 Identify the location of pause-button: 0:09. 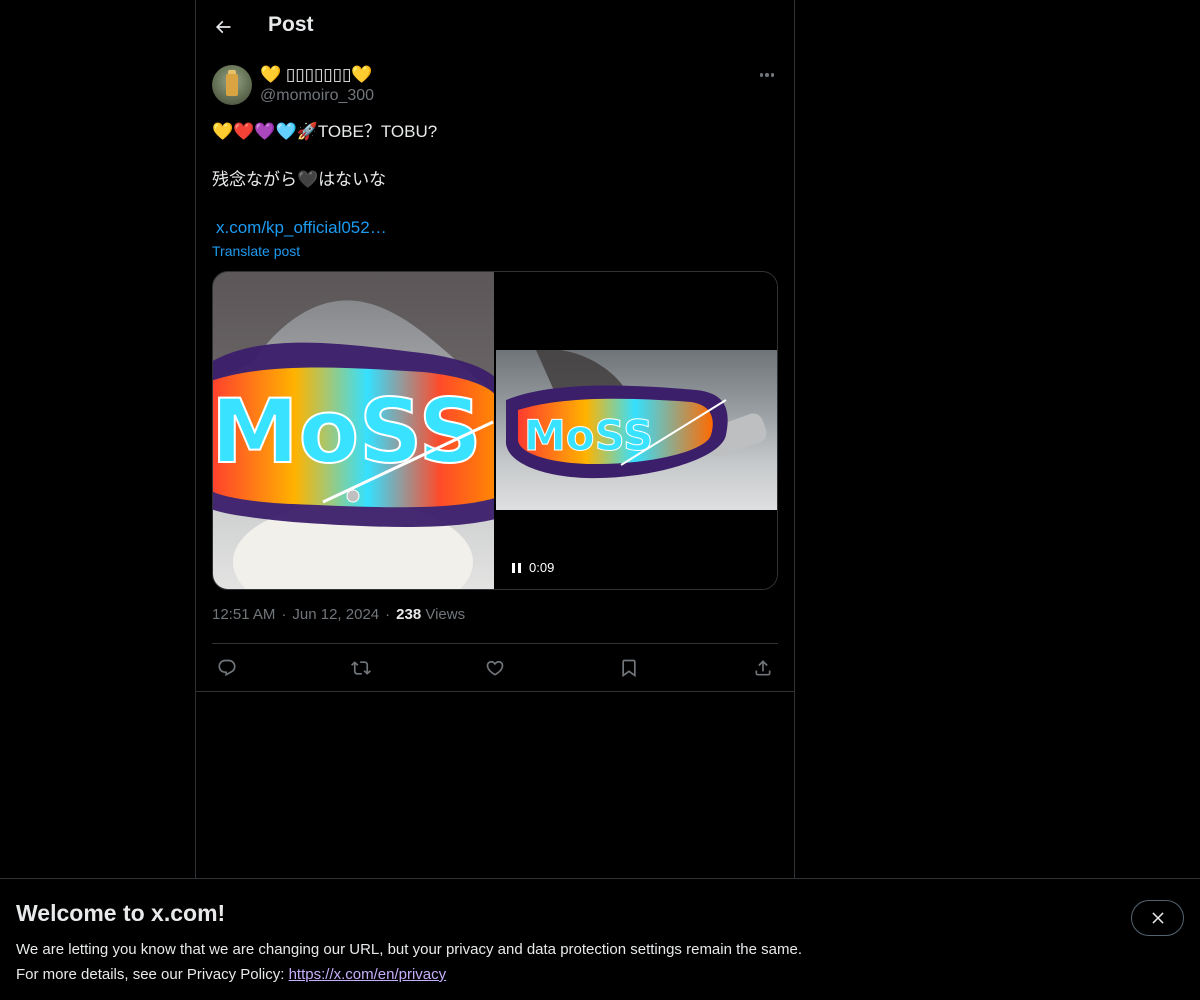
(533, 567).